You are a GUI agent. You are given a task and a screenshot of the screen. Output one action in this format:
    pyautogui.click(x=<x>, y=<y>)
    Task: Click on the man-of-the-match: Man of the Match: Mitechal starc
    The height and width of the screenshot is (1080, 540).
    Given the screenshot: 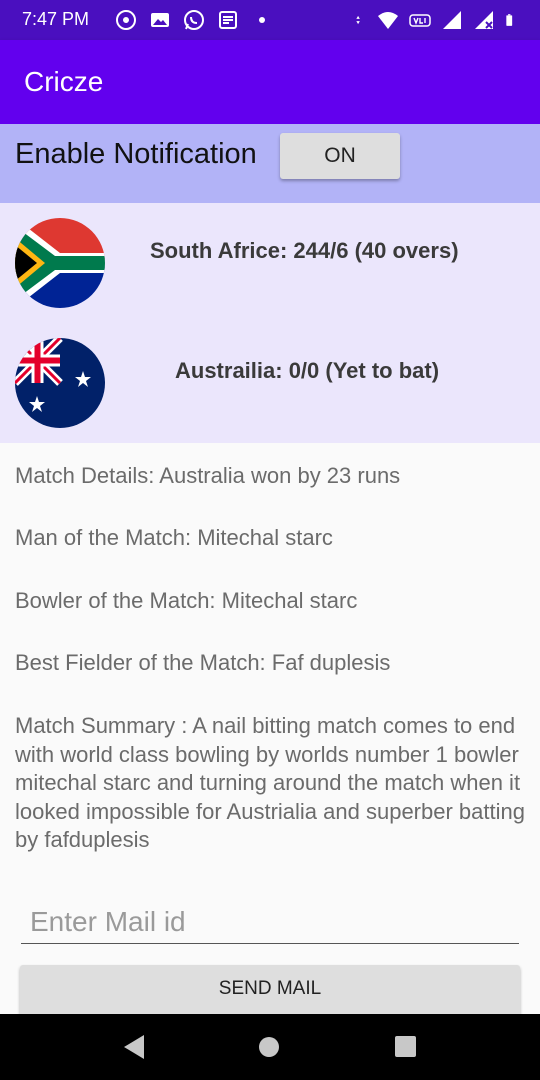 What is the action you would take?
    pyautogui.click(x=174, y=537)
    